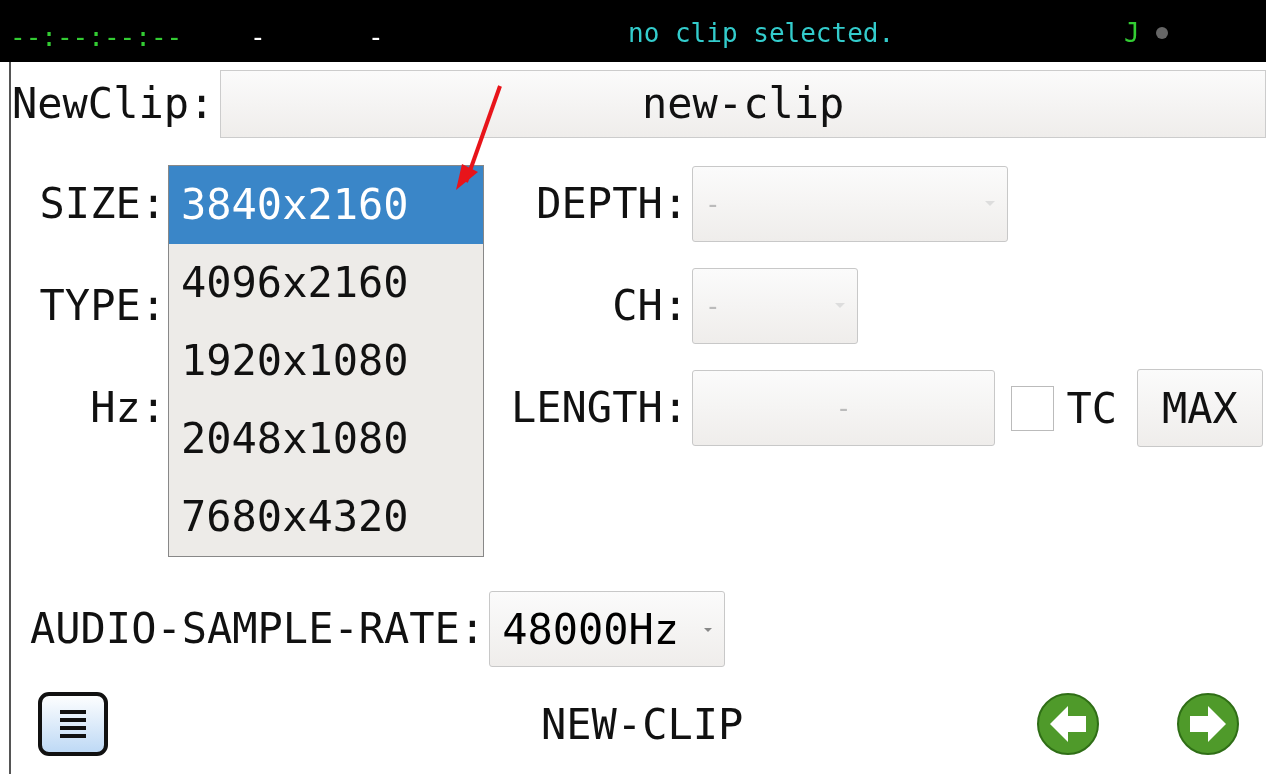 The image size is (1266, 774). Describe the element at coordinates (102, 306) in the screenshot. I see `field-label: TYPE:` at that location.